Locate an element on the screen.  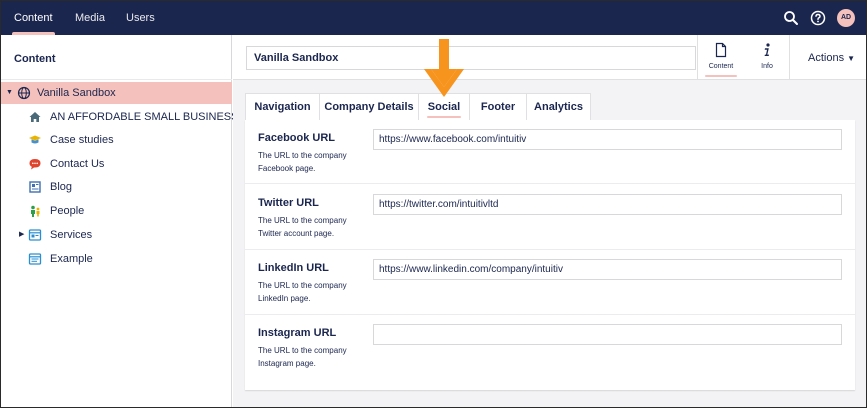
search-icon is located at coordinates (791, 18).